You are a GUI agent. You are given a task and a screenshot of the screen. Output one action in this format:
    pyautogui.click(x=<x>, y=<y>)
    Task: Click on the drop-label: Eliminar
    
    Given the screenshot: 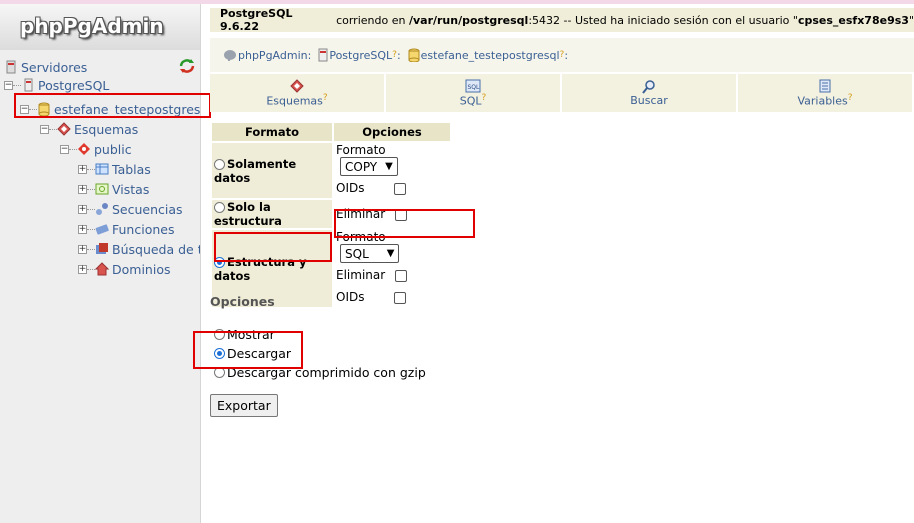 What is the action you would take?
    pyautogui.click(x=361, y=275)
    